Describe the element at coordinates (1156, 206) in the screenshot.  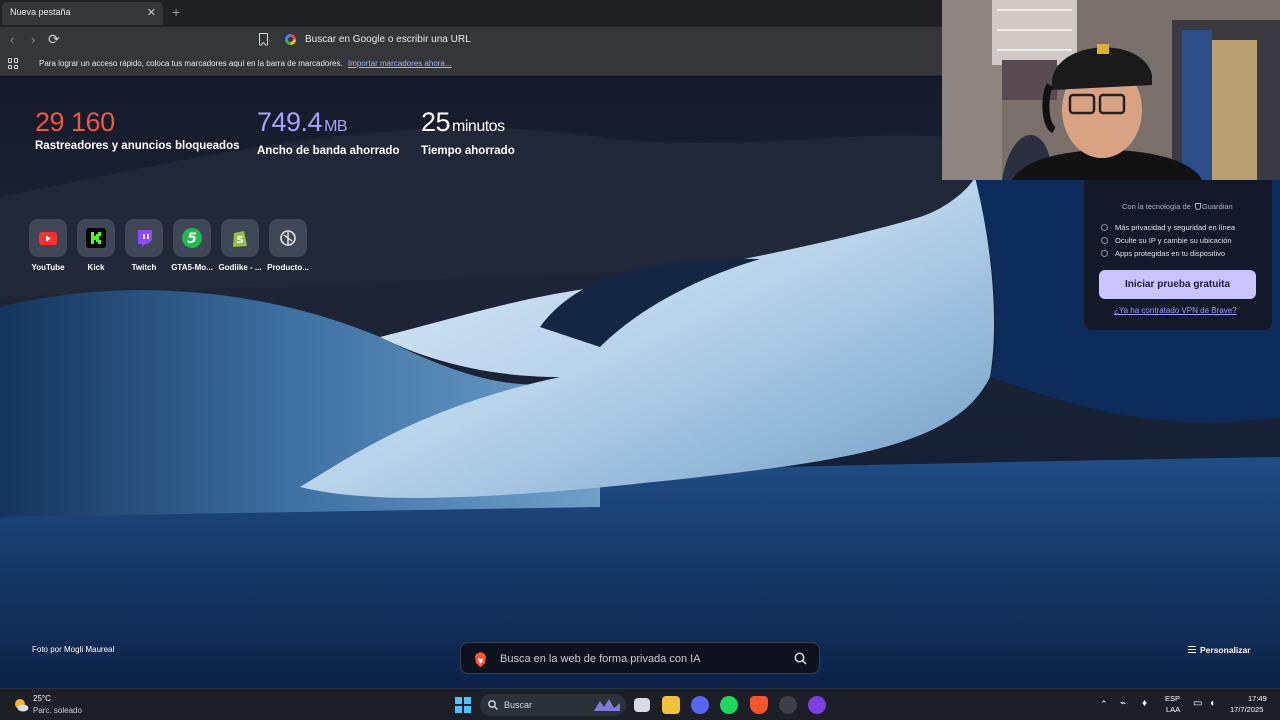
I see `powered-by-text: Con la tecnología de` at that location.